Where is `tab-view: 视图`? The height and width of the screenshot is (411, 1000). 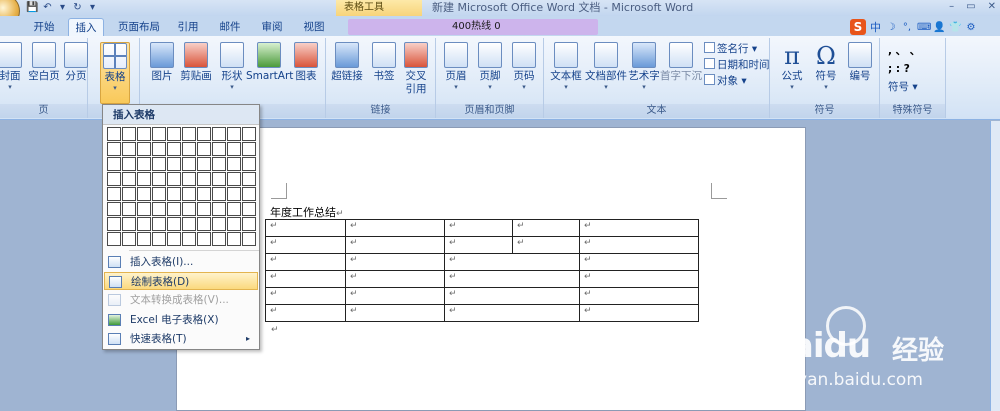 tab-view: 视图 is located at coordinates (314, 27).